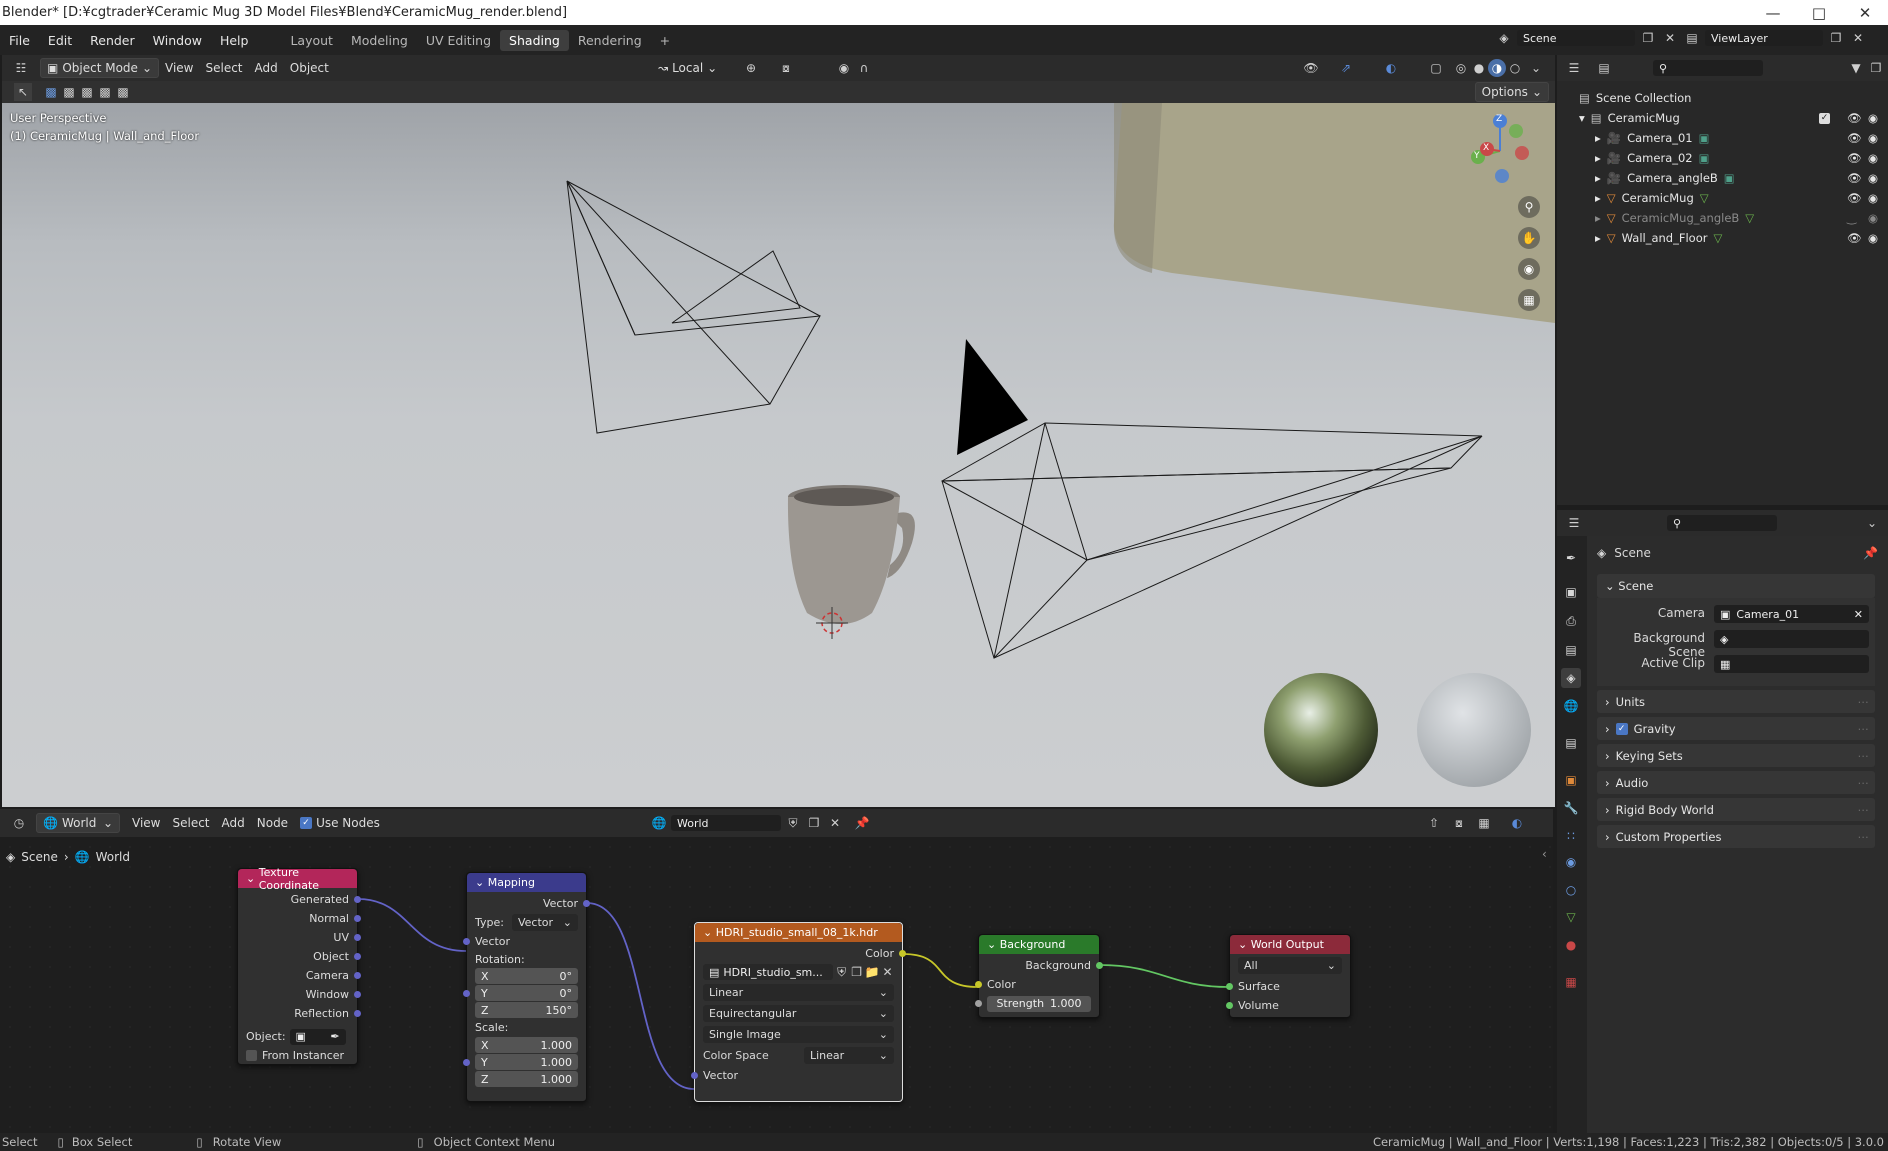 This screenshot has width=1888, height=1151. Describe the element at coordinates (1722, 523) in the screenshot. I see `properties-search-input: ⚲` at that location.